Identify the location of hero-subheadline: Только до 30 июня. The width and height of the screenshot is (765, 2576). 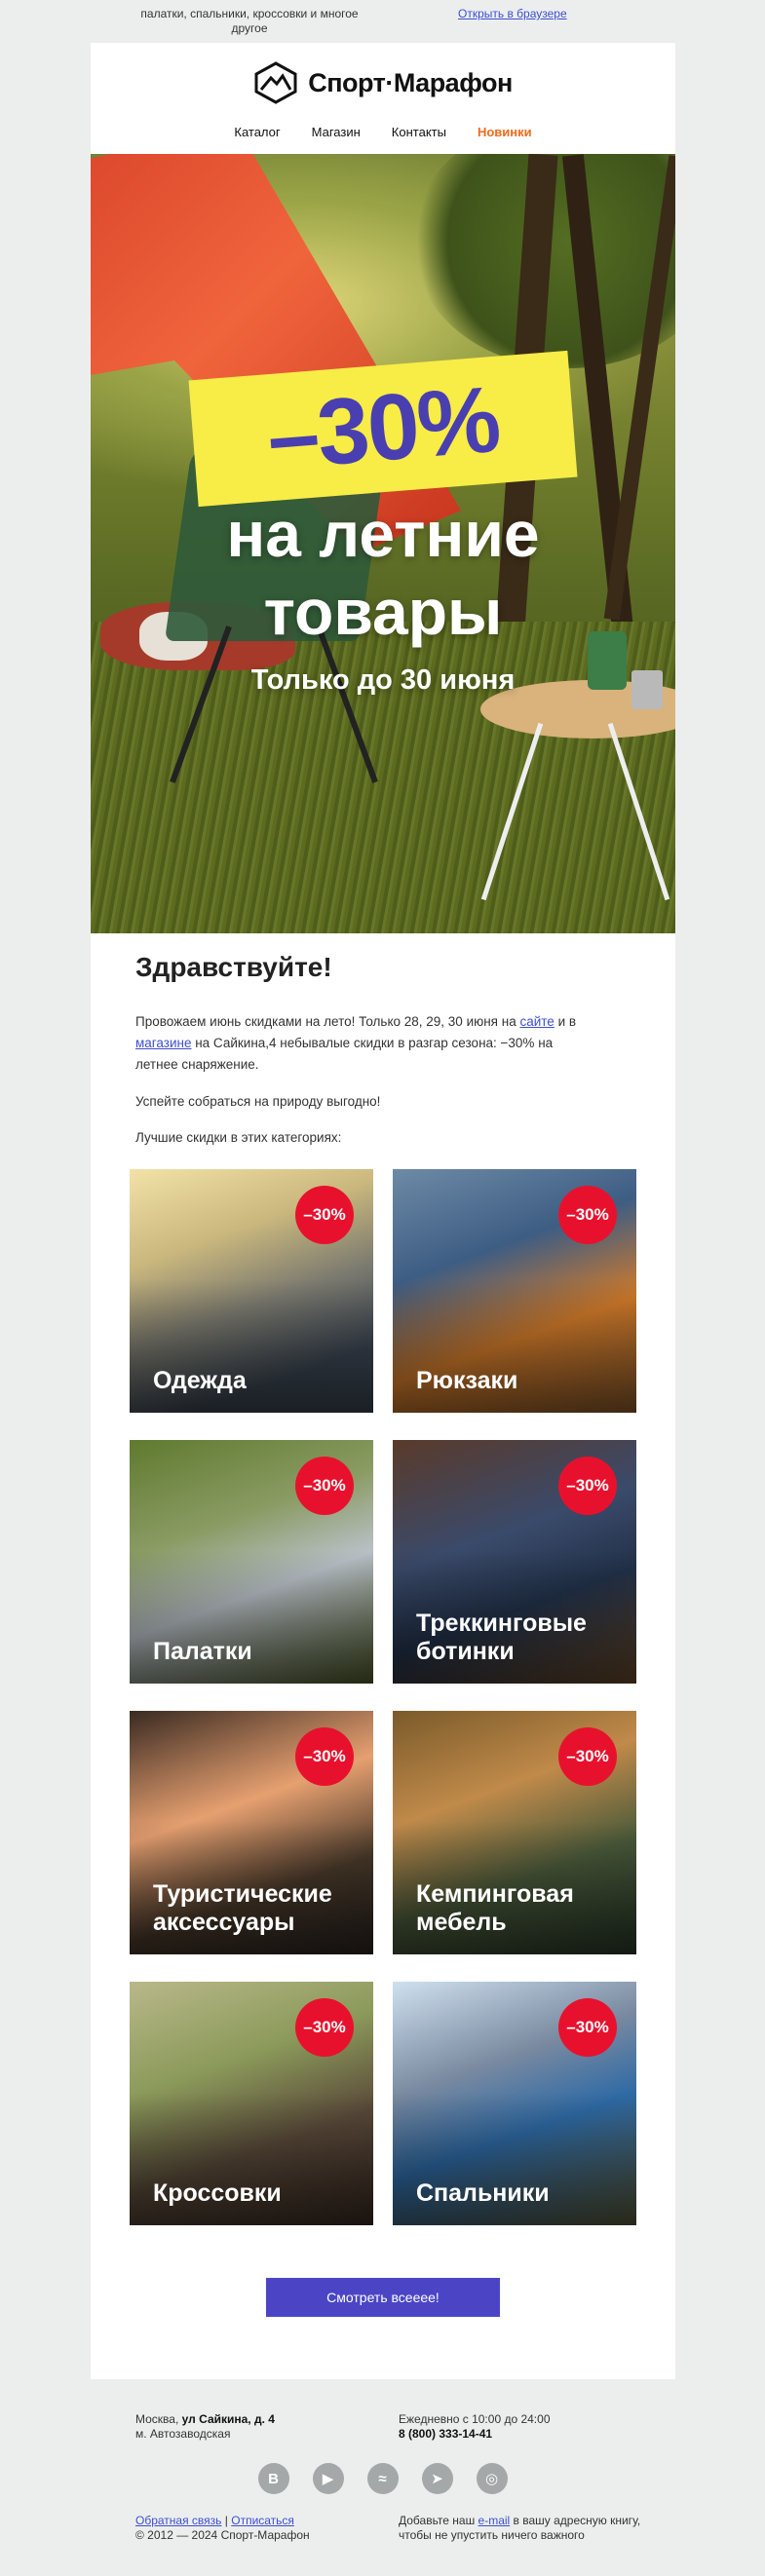
(383, 680).